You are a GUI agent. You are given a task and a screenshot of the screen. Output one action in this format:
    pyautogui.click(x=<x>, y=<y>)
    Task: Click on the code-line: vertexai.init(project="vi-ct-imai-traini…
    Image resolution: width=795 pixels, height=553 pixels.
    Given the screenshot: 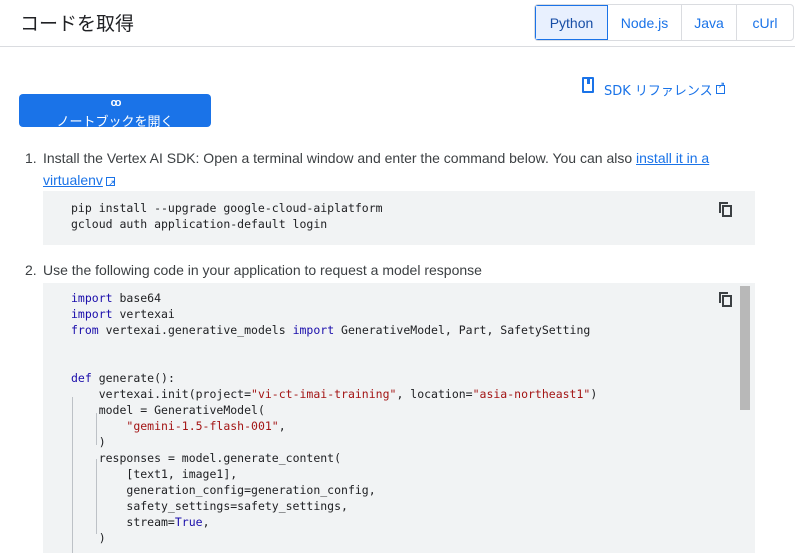 What is the action you would take?
    pyautogui.click(x=348, y=394)
    